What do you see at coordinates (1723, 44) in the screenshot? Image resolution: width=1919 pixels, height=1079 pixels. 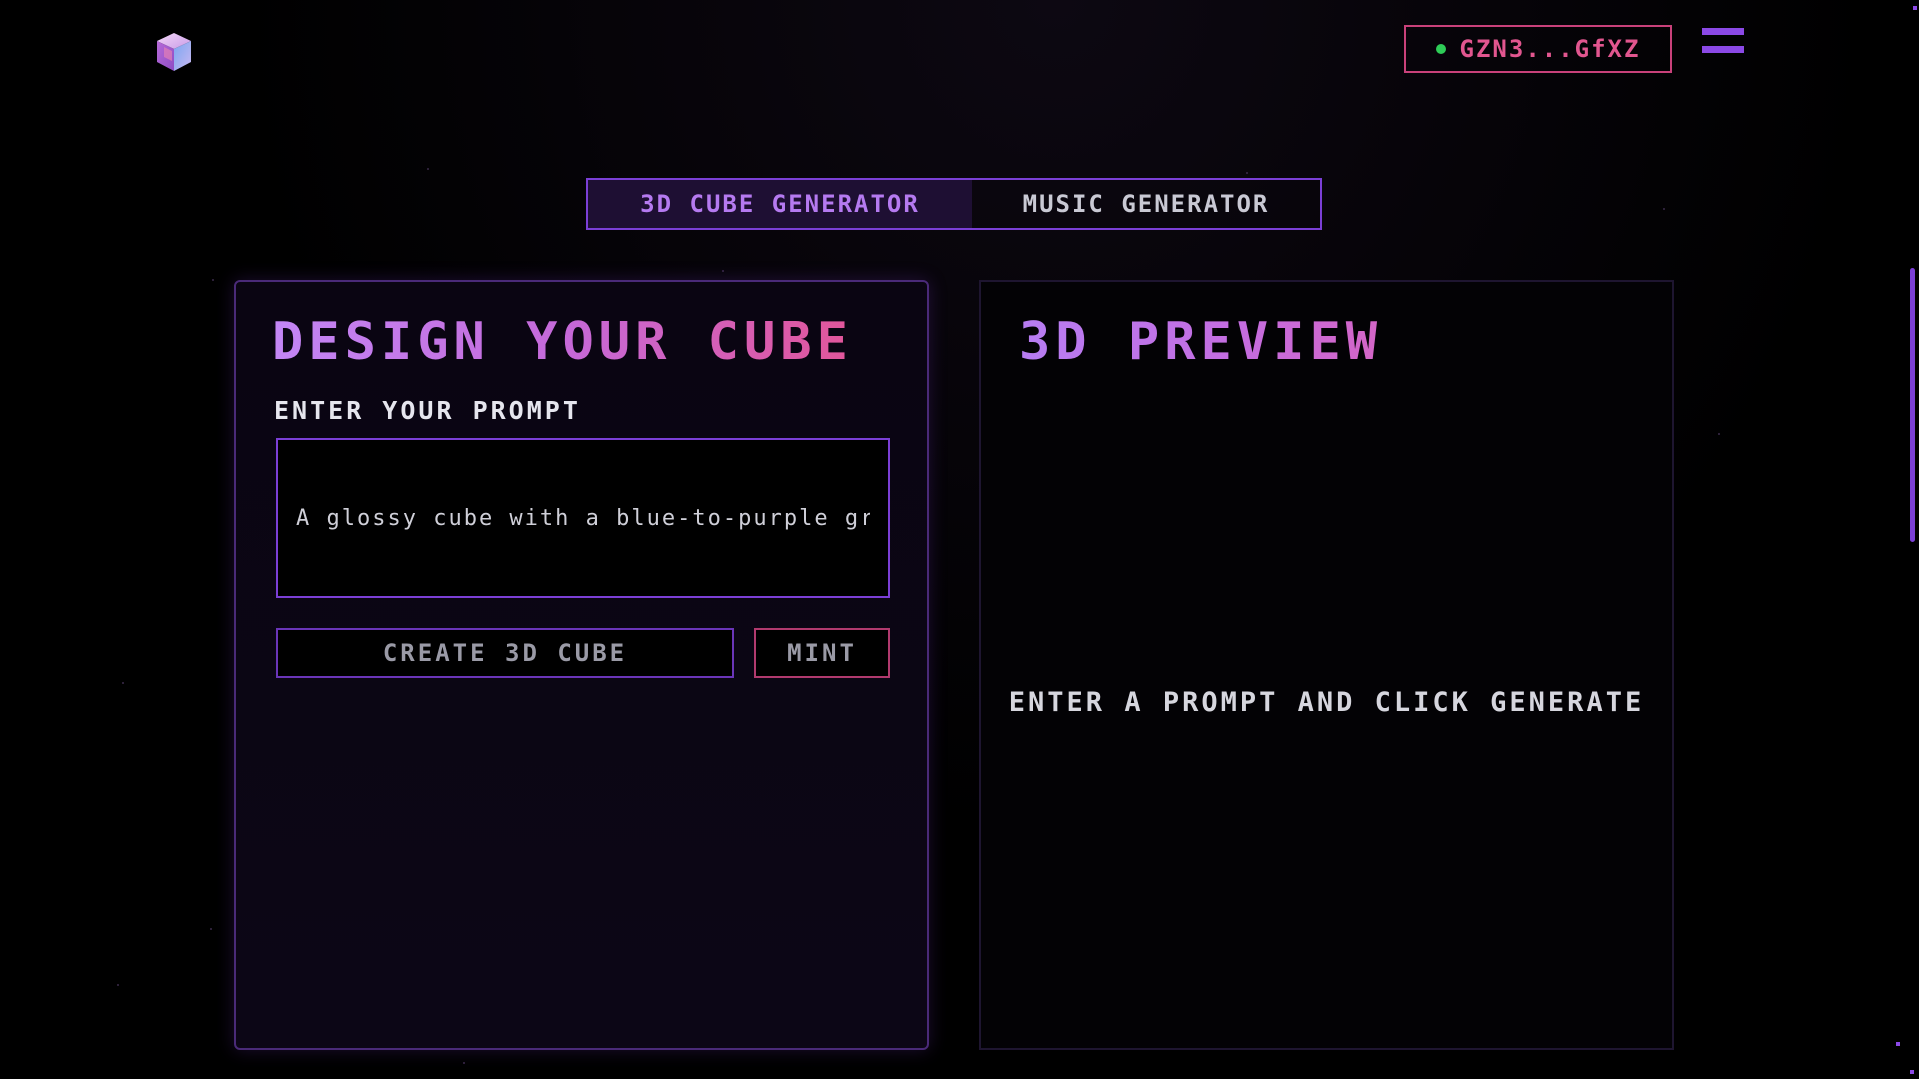 I see `hamburger-menu-icon` at bounding box center [1723, 44].